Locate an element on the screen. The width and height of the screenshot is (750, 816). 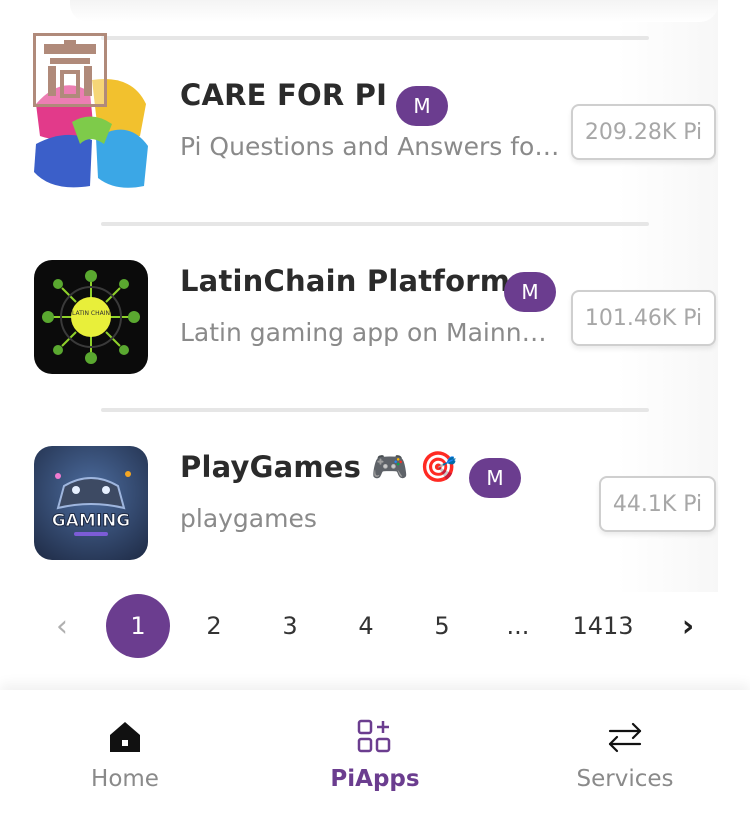
nav-label-home: Home is located at coordinates (125, 779).